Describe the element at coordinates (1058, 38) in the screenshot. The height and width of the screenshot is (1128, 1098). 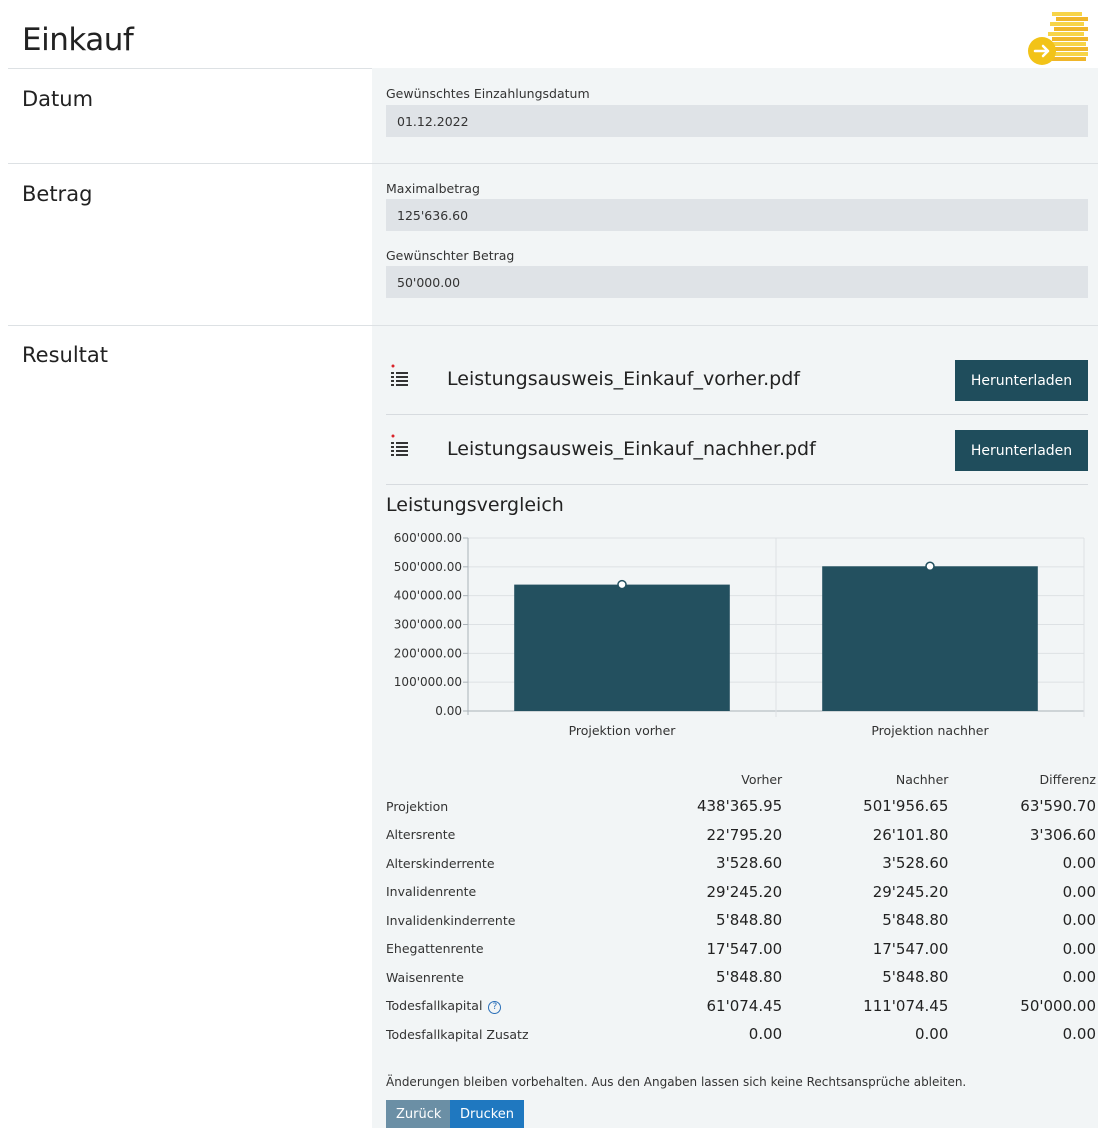
I see `coins-logo-icon` at that location.